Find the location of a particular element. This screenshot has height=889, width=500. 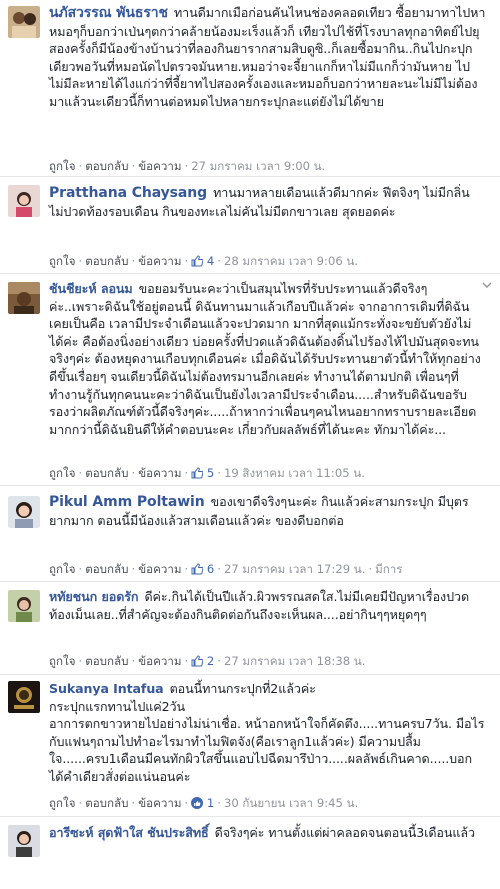

timestamp: 27 มกราคม เวลา 17:29 น. is located at coordinates (294, 569).